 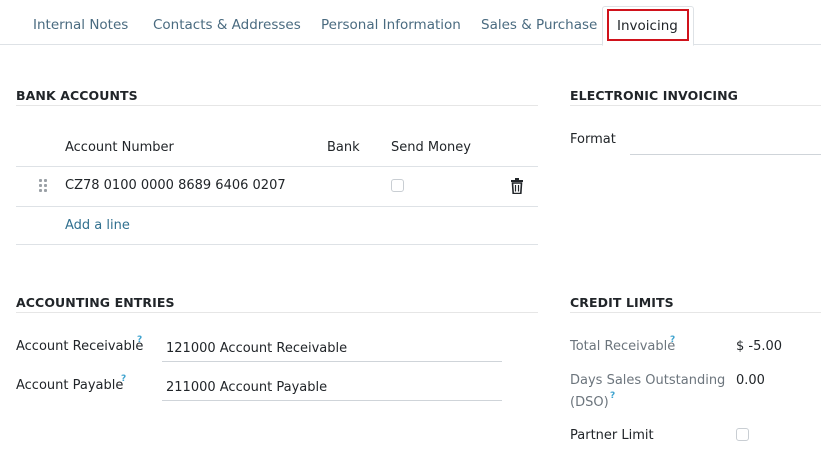 What do you see at coordinates (695, 312) in the screenshot?
I see `credit-limits-rule` at bounding box center [695, 312].